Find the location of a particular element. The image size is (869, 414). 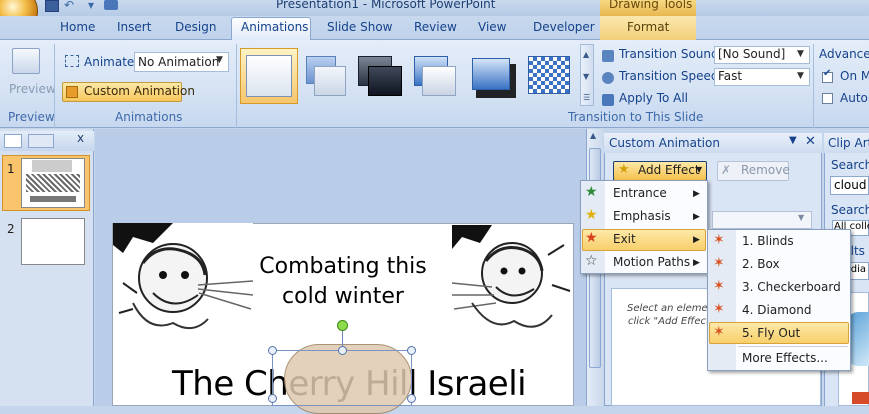

exit-box-label: 2. Box is located at coordinates (761, 264).